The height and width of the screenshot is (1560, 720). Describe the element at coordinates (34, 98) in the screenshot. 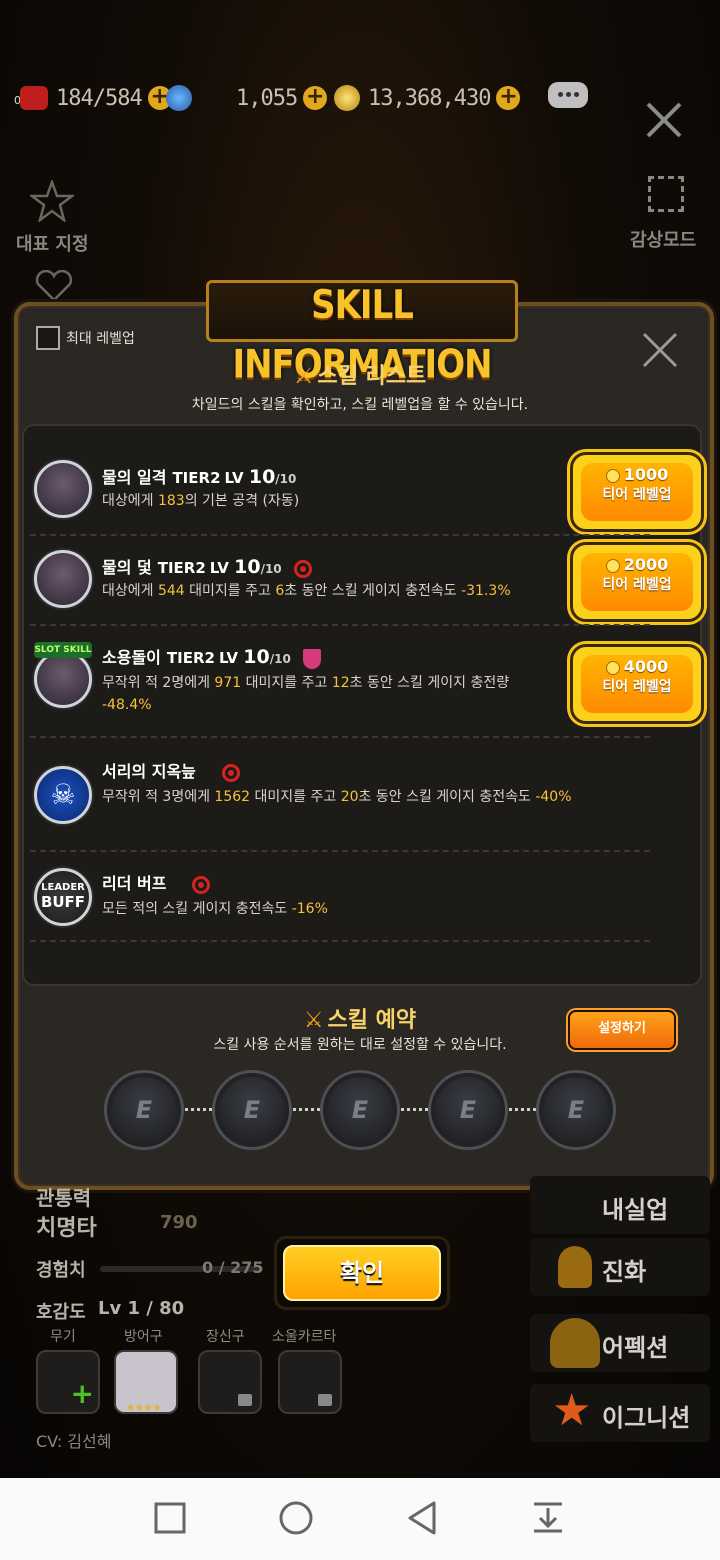

I see `heart-icon` at that location.